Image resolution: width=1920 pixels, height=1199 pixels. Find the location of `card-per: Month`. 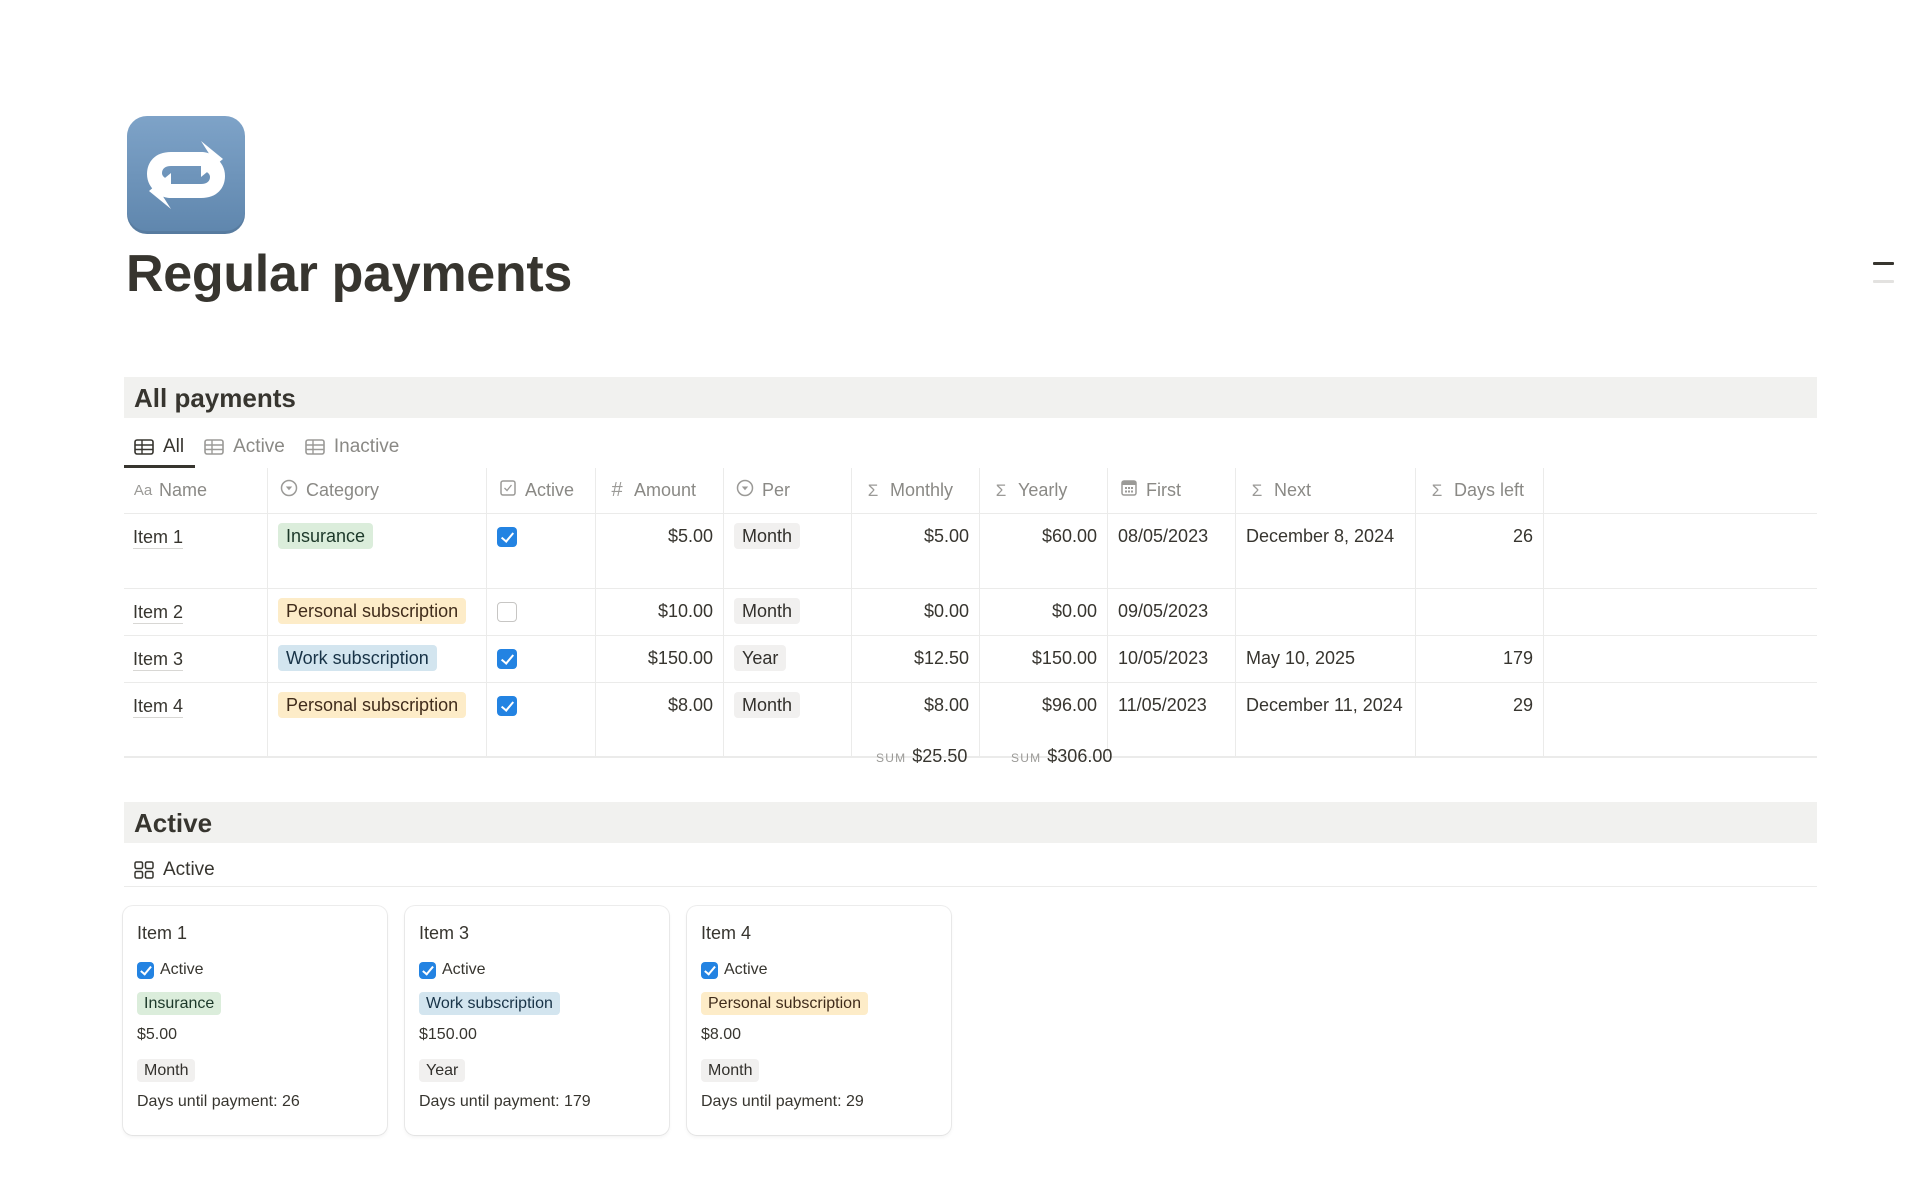

card-per: Month is located at coordinates (819, 1070).